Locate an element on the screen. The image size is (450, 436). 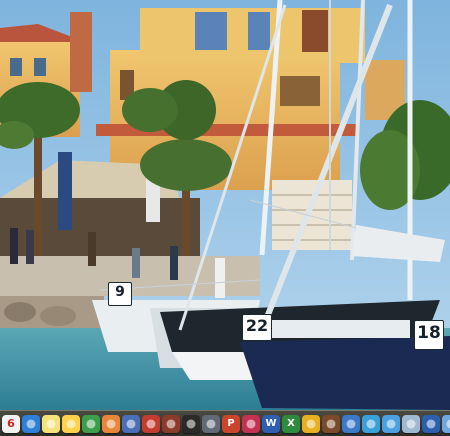
disk-utility-icon is located at coordinates (191, 423).